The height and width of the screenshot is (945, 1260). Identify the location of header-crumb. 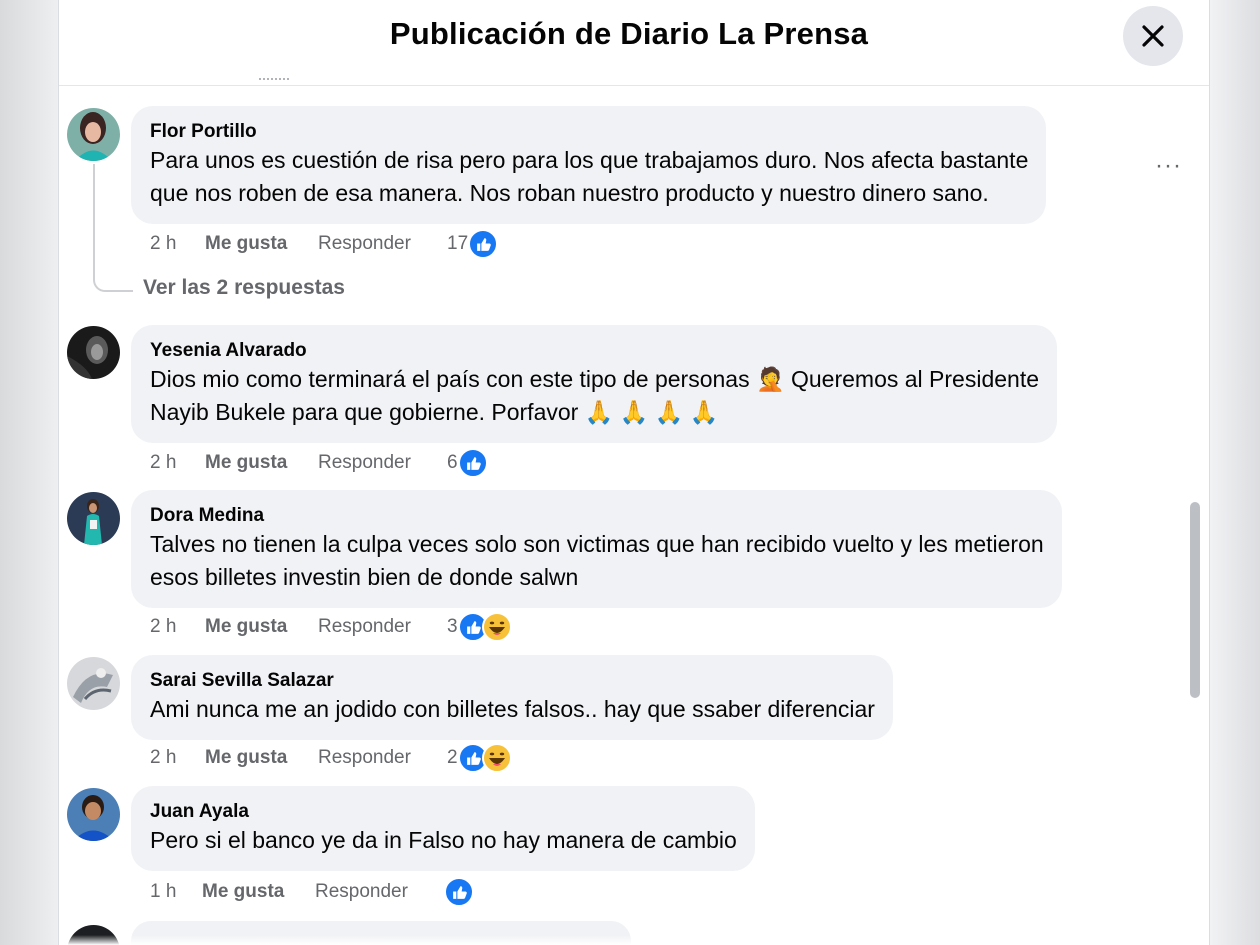
(274, 82).